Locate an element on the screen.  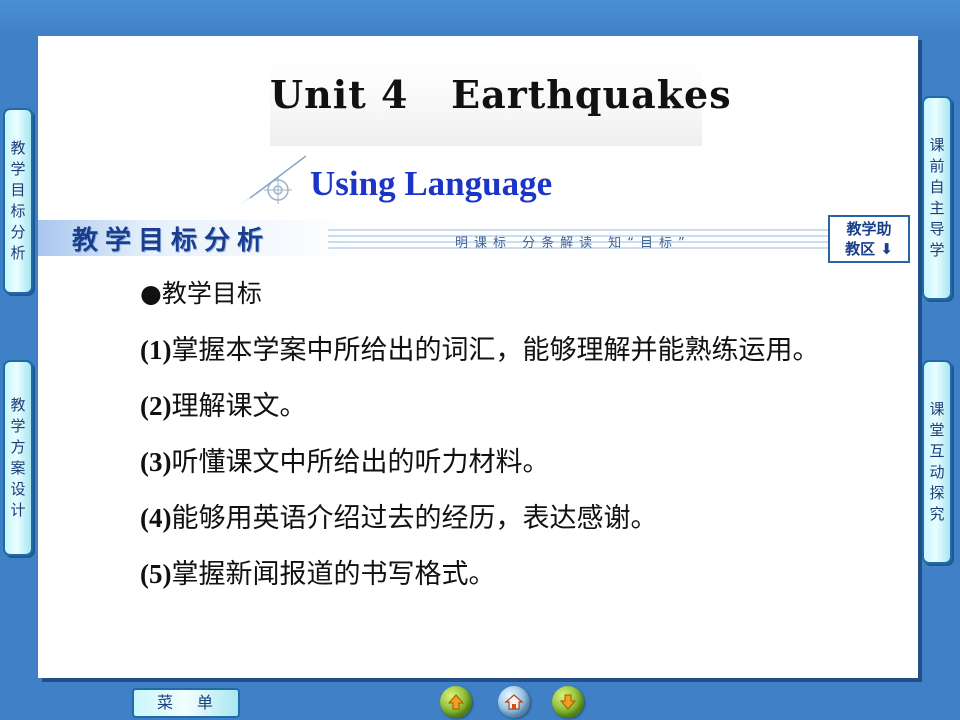
section-title: 教学目标分析 is located at coordinates (171, 241).